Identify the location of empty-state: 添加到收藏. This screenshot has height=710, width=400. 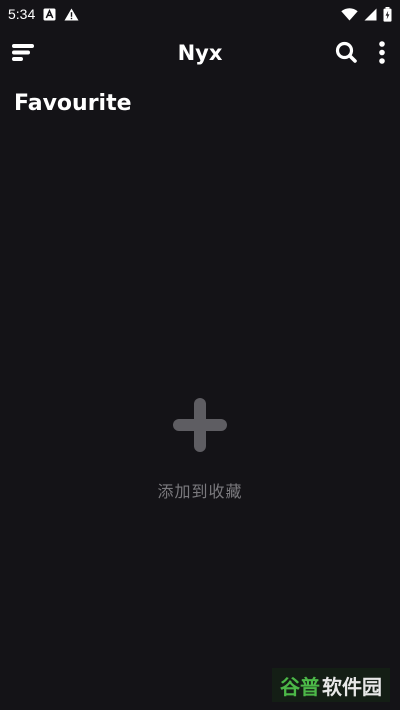
(200, 449).